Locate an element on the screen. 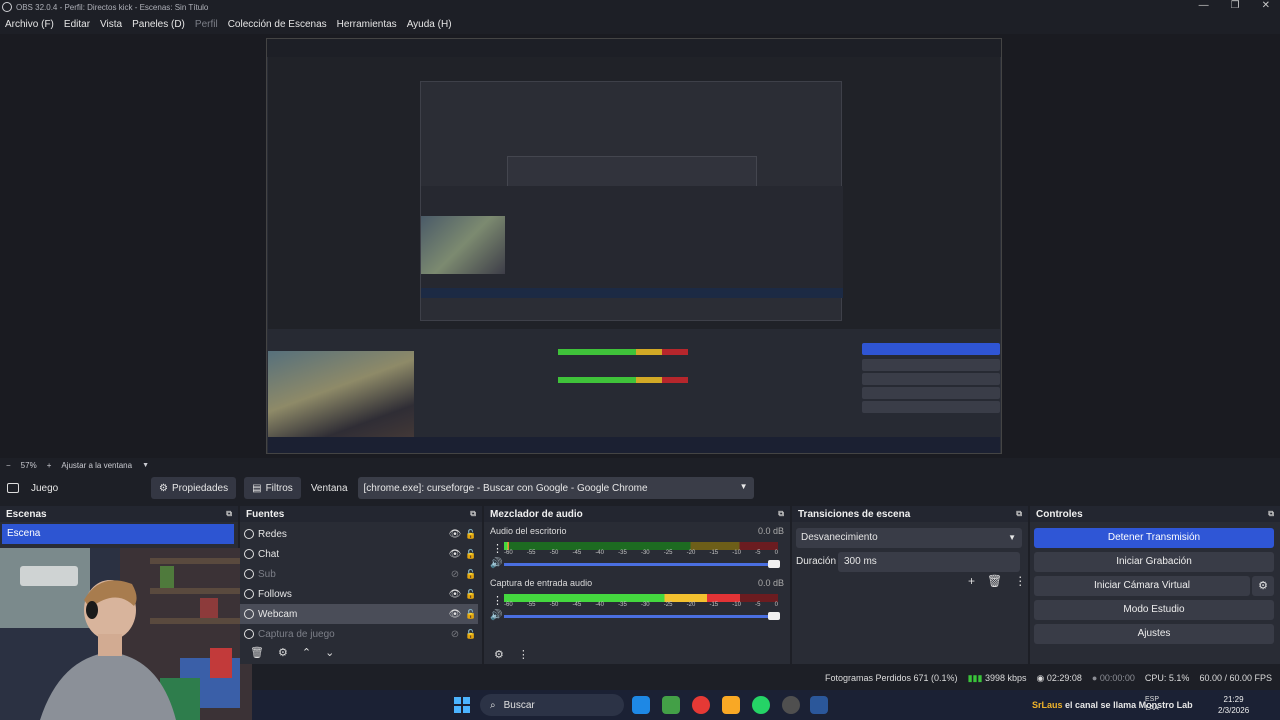 The height and width of the screenshot is (720, 1280). zoom-level: 57% is located at coordinates (28, 465).